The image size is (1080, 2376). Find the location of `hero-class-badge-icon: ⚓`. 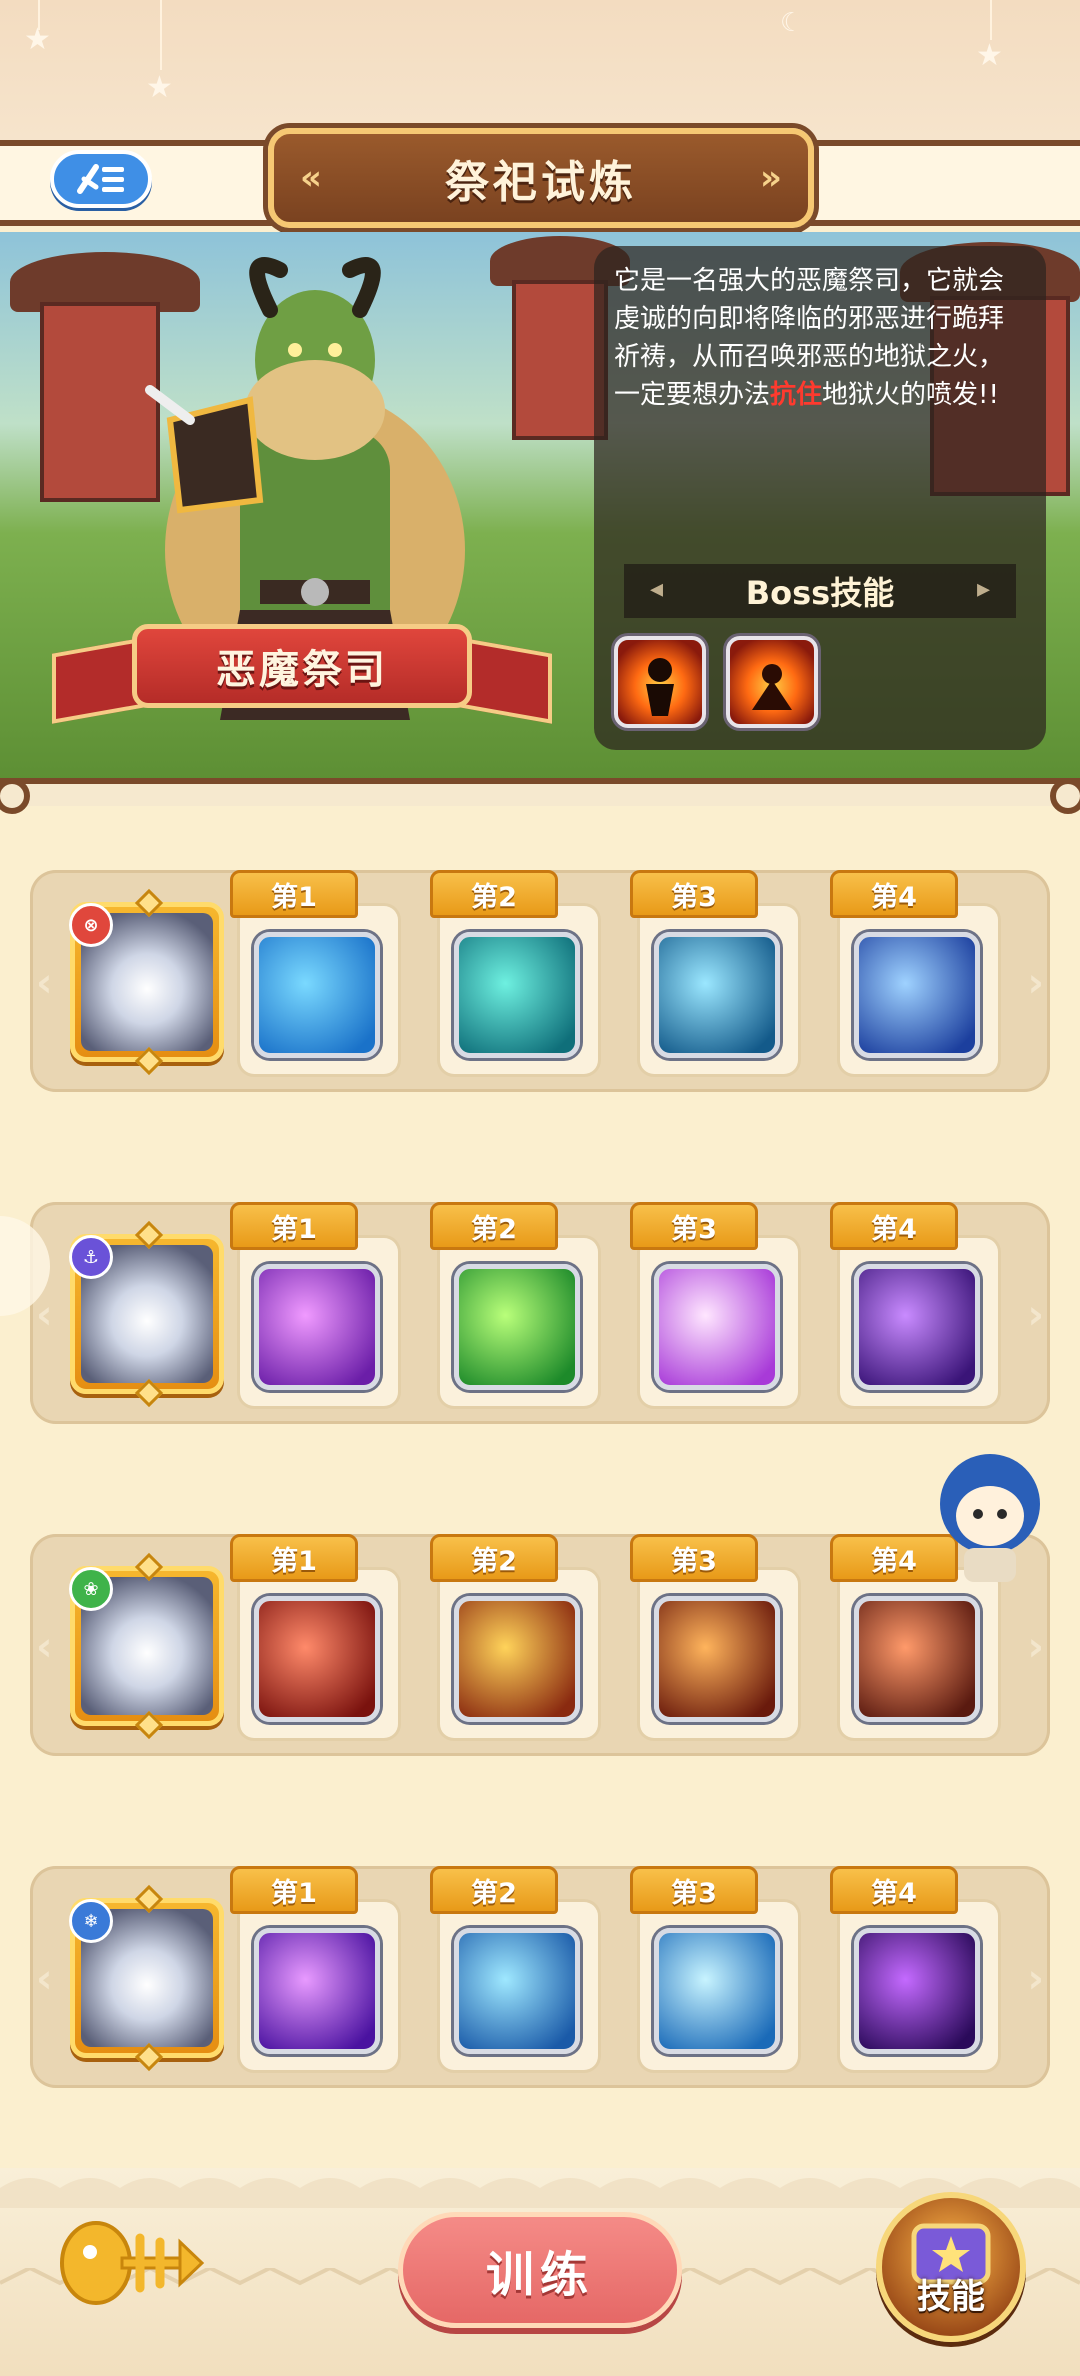

hero-class-badge-icon: ⚓ is located at coordinates (91, 1257).